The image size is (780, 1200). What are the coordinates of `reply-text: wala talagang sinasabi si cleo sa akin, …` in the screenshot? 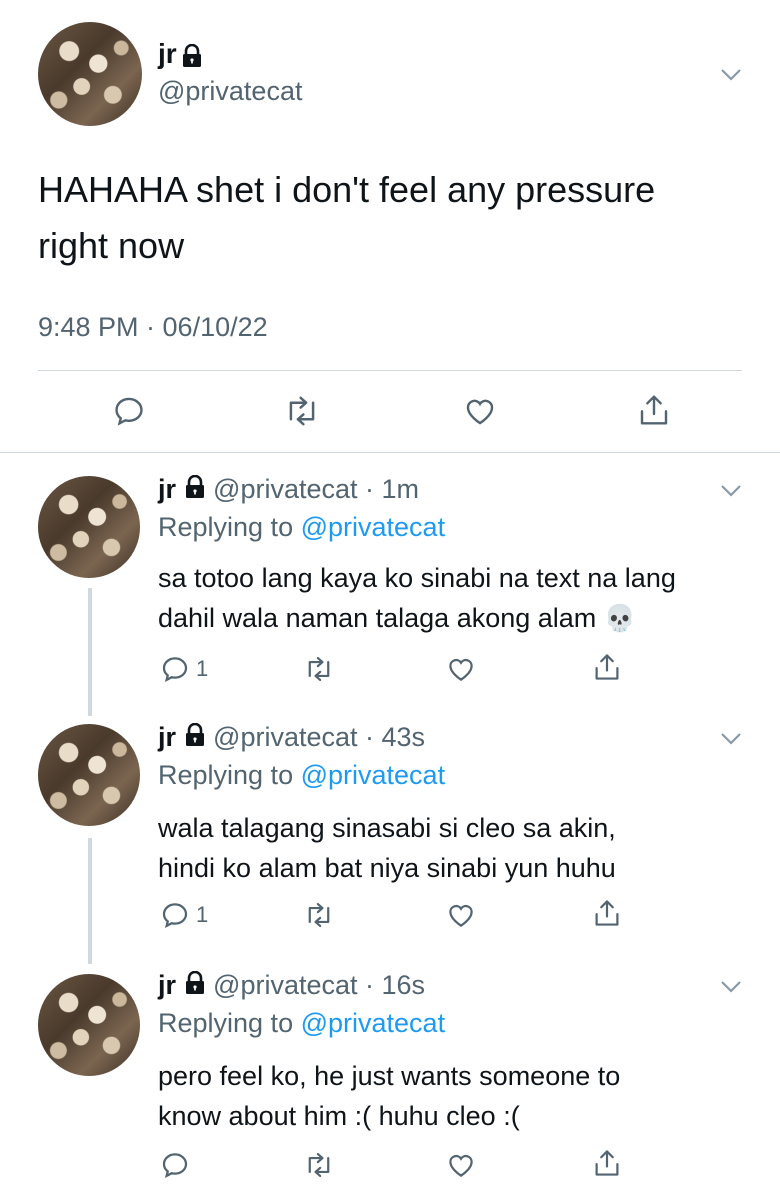 It's located at (458, 848).